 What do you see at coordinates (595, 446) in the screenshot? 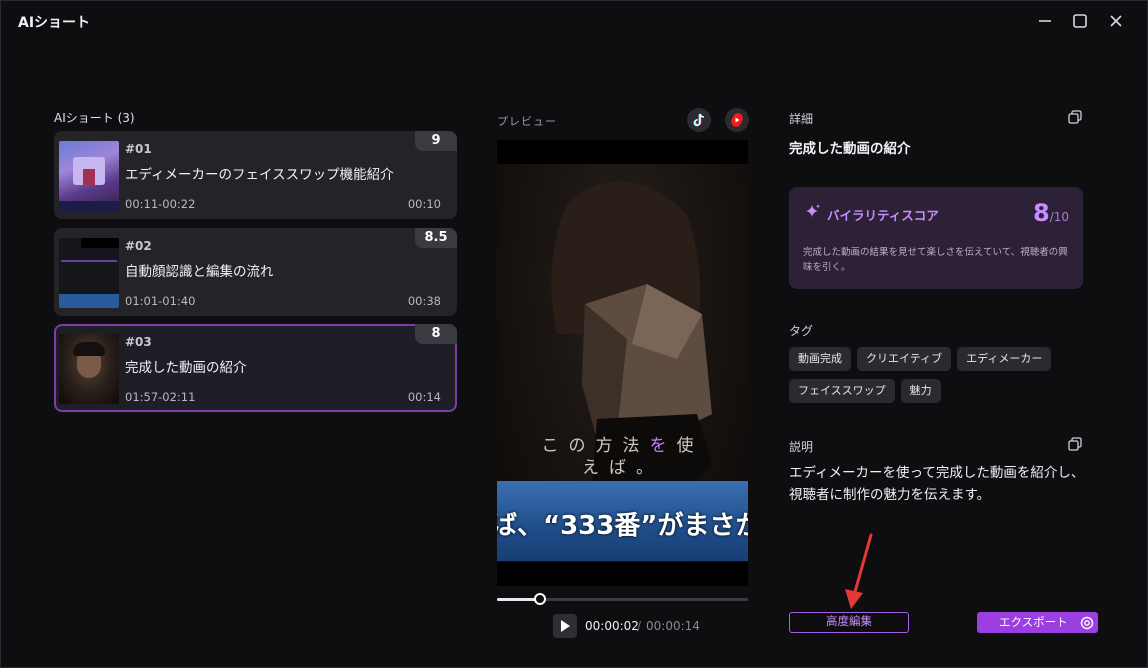
I see `subtitle-segment: この方法` at bounding box center [595, 446].